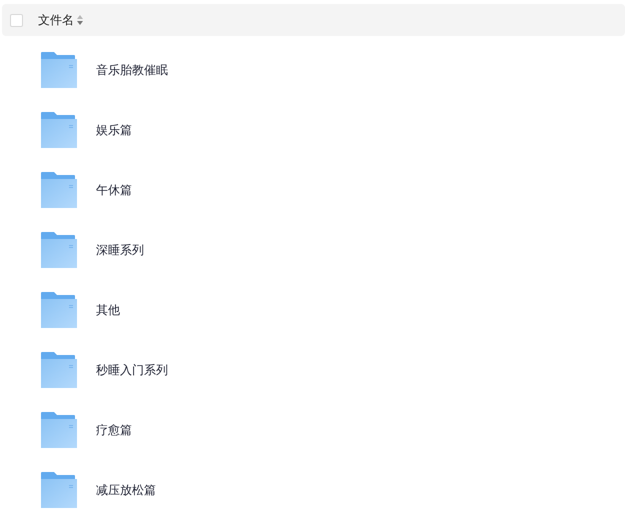 The width and height of the screenshot is (625, 517). Describe the element at coordinates (114, 130) in the screenshot. I see `folder-name: 娱乐篇` at that location.